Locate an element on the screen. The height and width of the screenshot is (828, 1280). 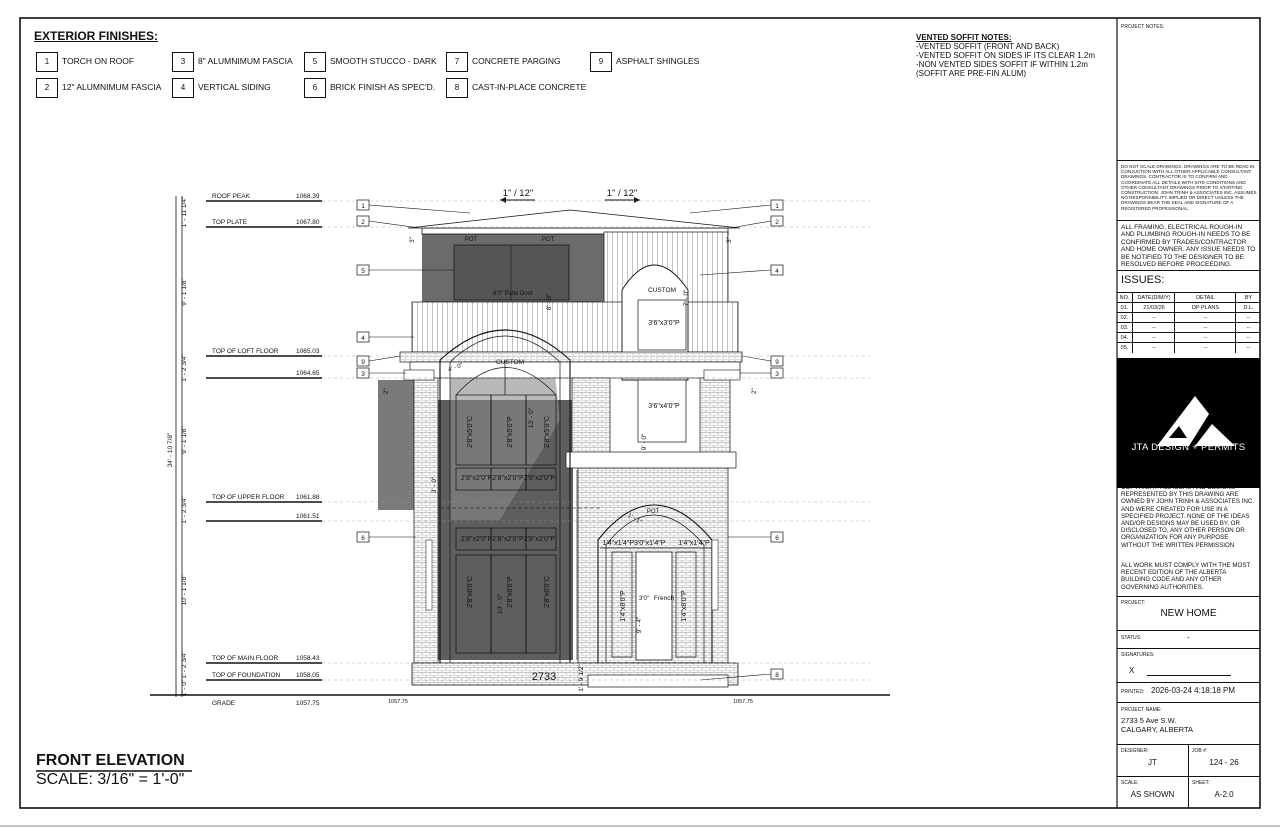
roof-slope-right: 1" / 12" is located at coordinates (622, 193).